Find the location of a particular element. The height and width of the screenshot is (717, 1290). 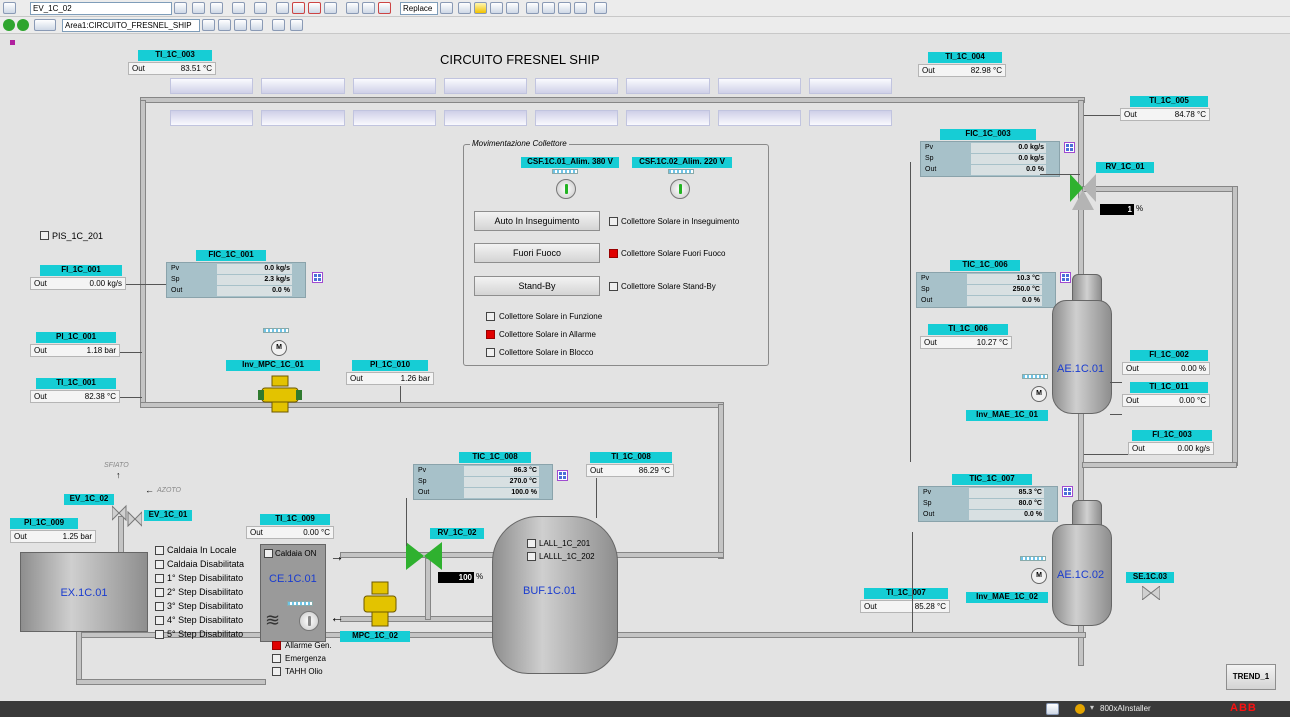

fuori-fuoco-button: Fuori Fuoco is located at coordinates (537, 253).